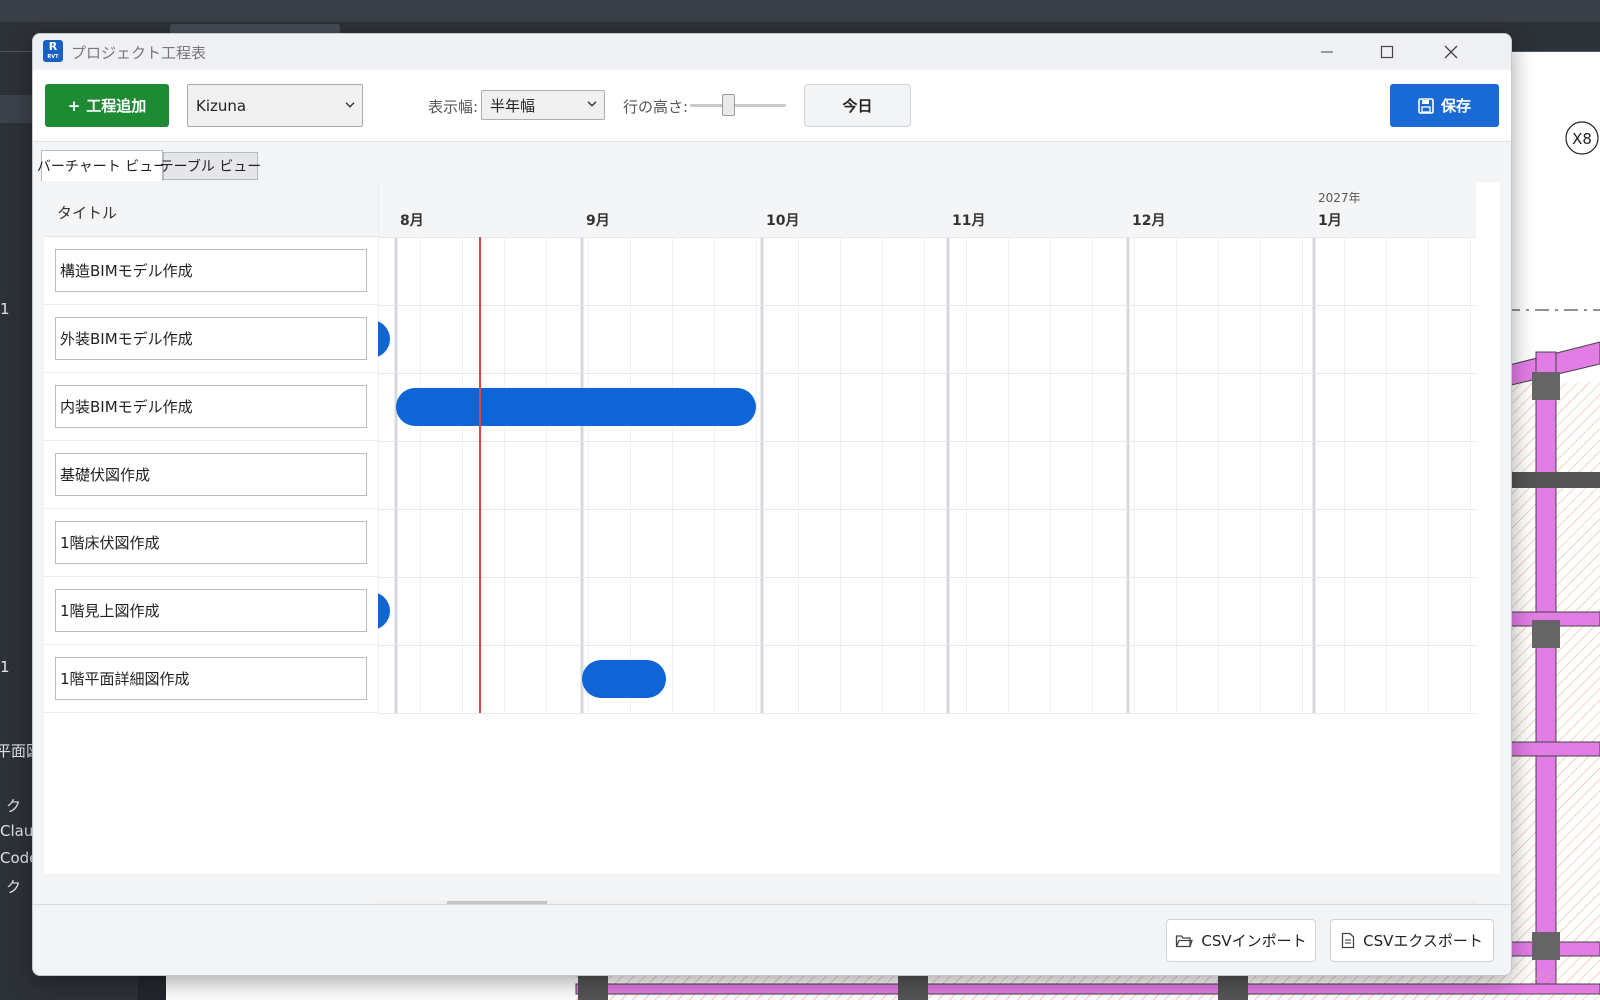  I want to click on maximize-icon, so click(1387, 52).